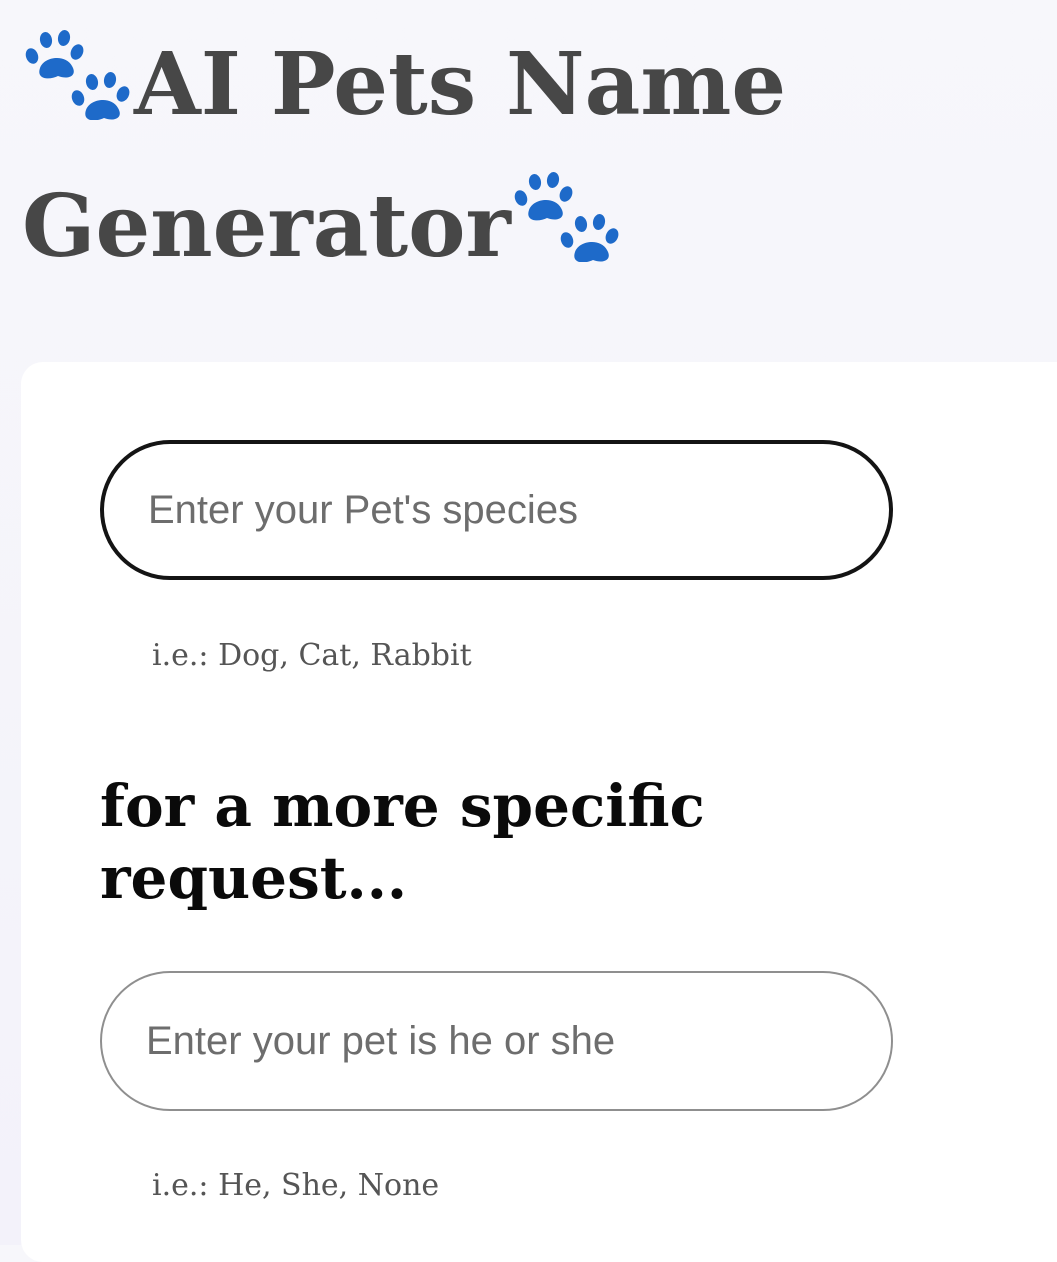 The width and height of the screenshot is (1057, 1262). What do you see at coordinates (381, 1040) in the screenshot?
I see `gender-input-placeholder: Enter your pet is he or she` at bounding box center [381, 1040].